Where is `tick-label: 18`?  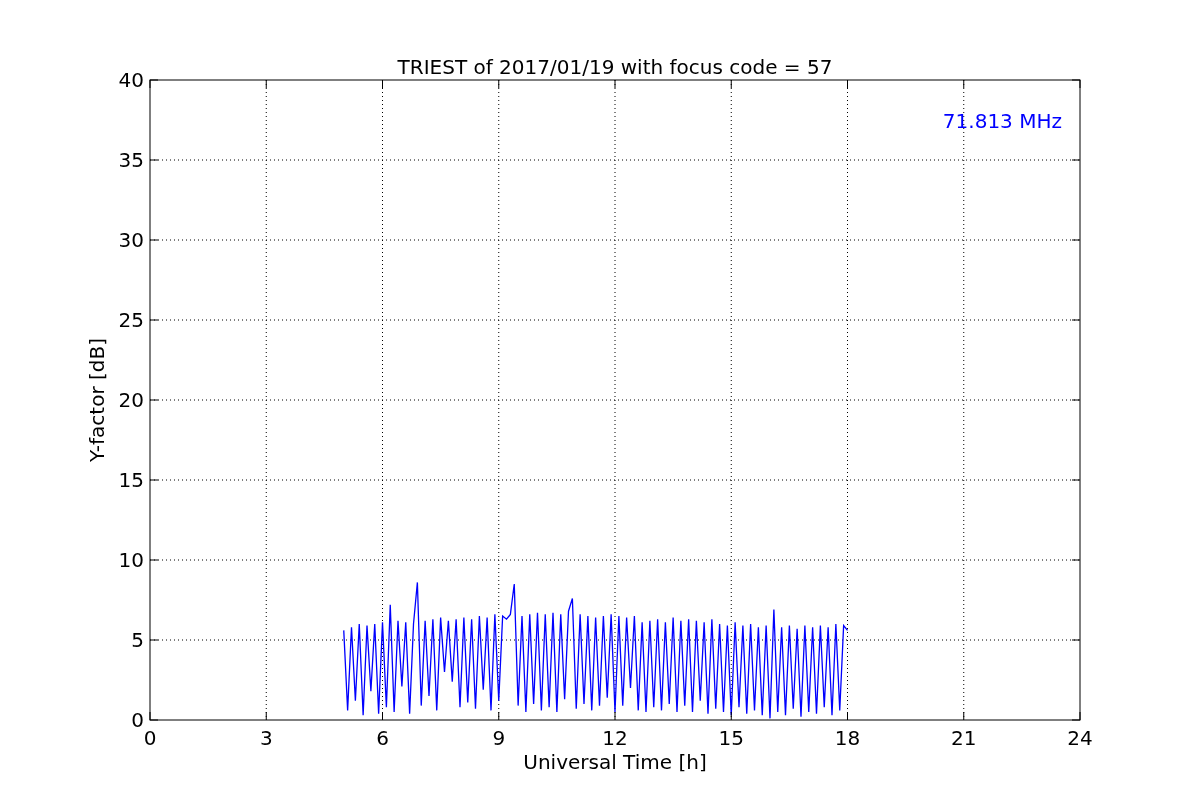 tick-label: 18 is located at coordinates (847, 738).